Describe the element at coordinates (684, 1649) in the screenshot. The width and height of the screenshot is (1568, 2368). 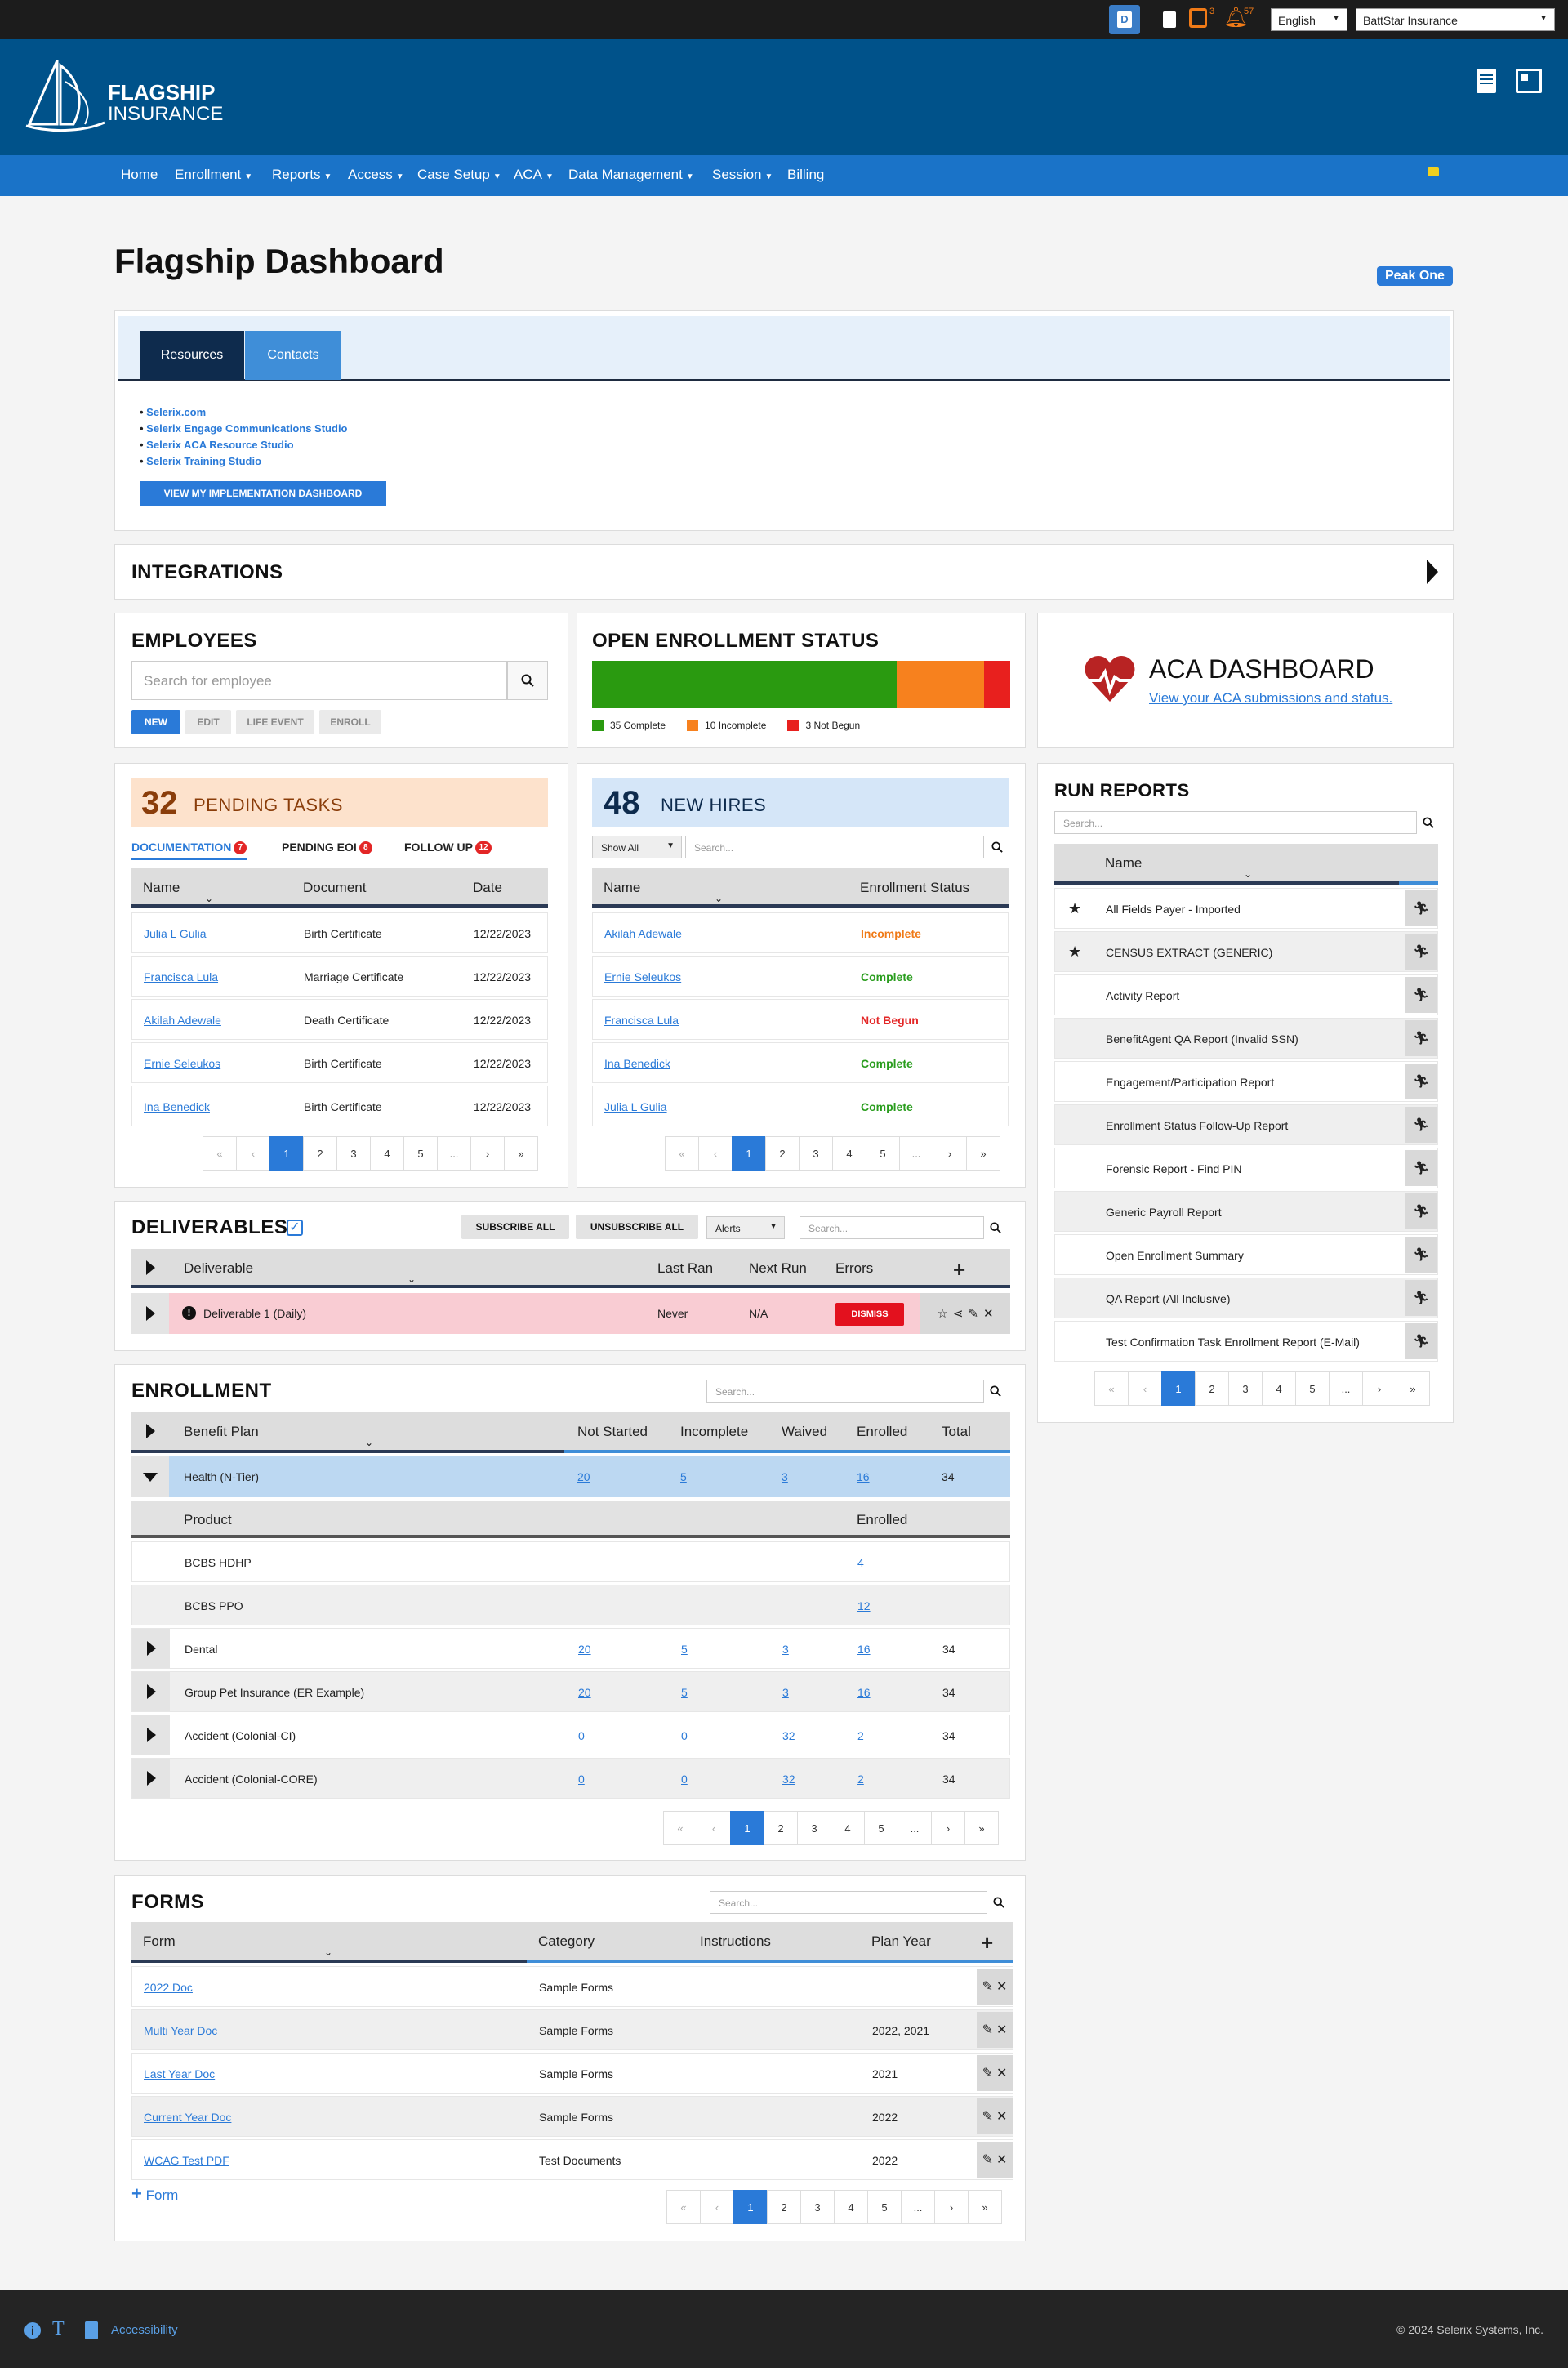
I see `count-link: 5` at that location.